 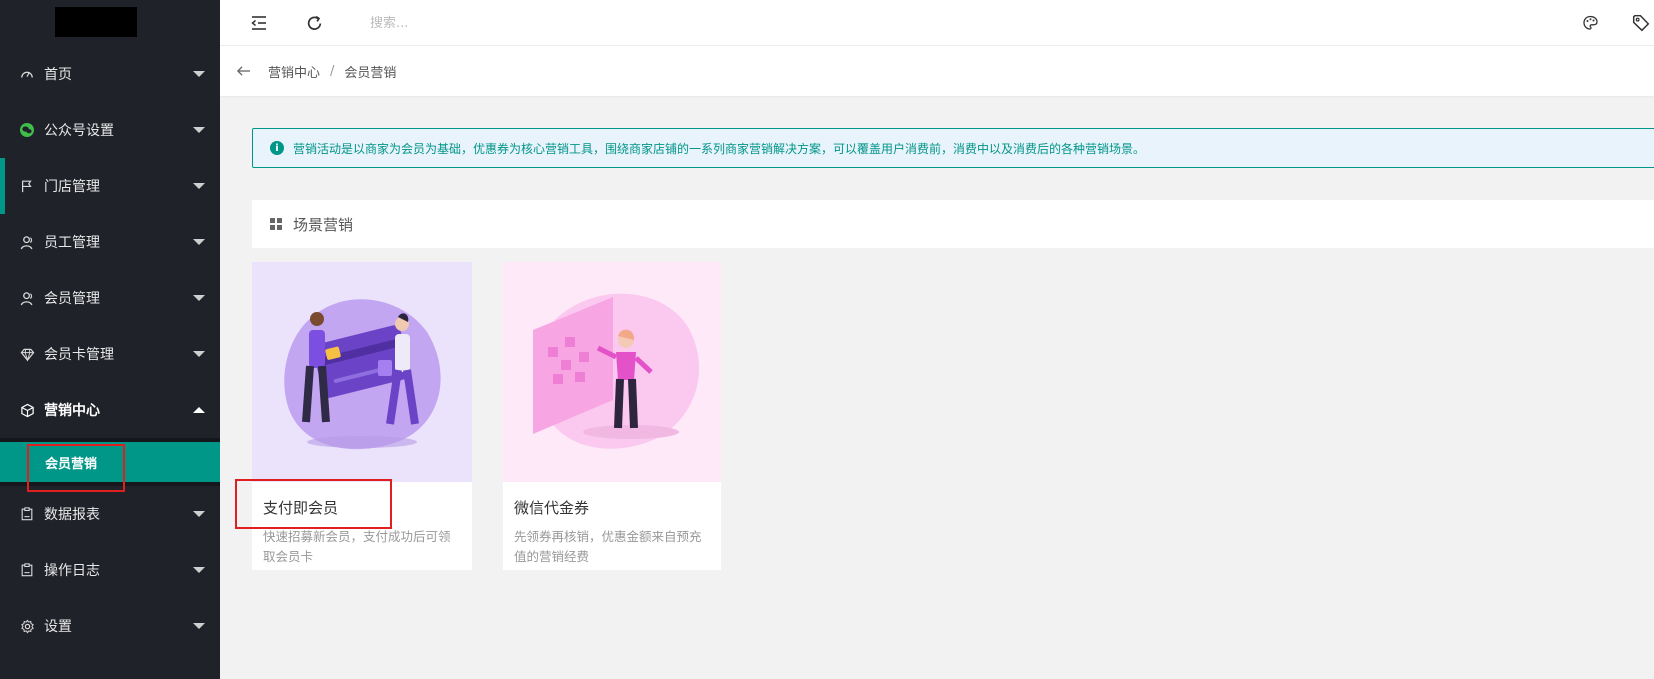 I want to click on card-description: 先领券再核销，优惠金额来自预充值的营销经费, so click(x=608, y=546).